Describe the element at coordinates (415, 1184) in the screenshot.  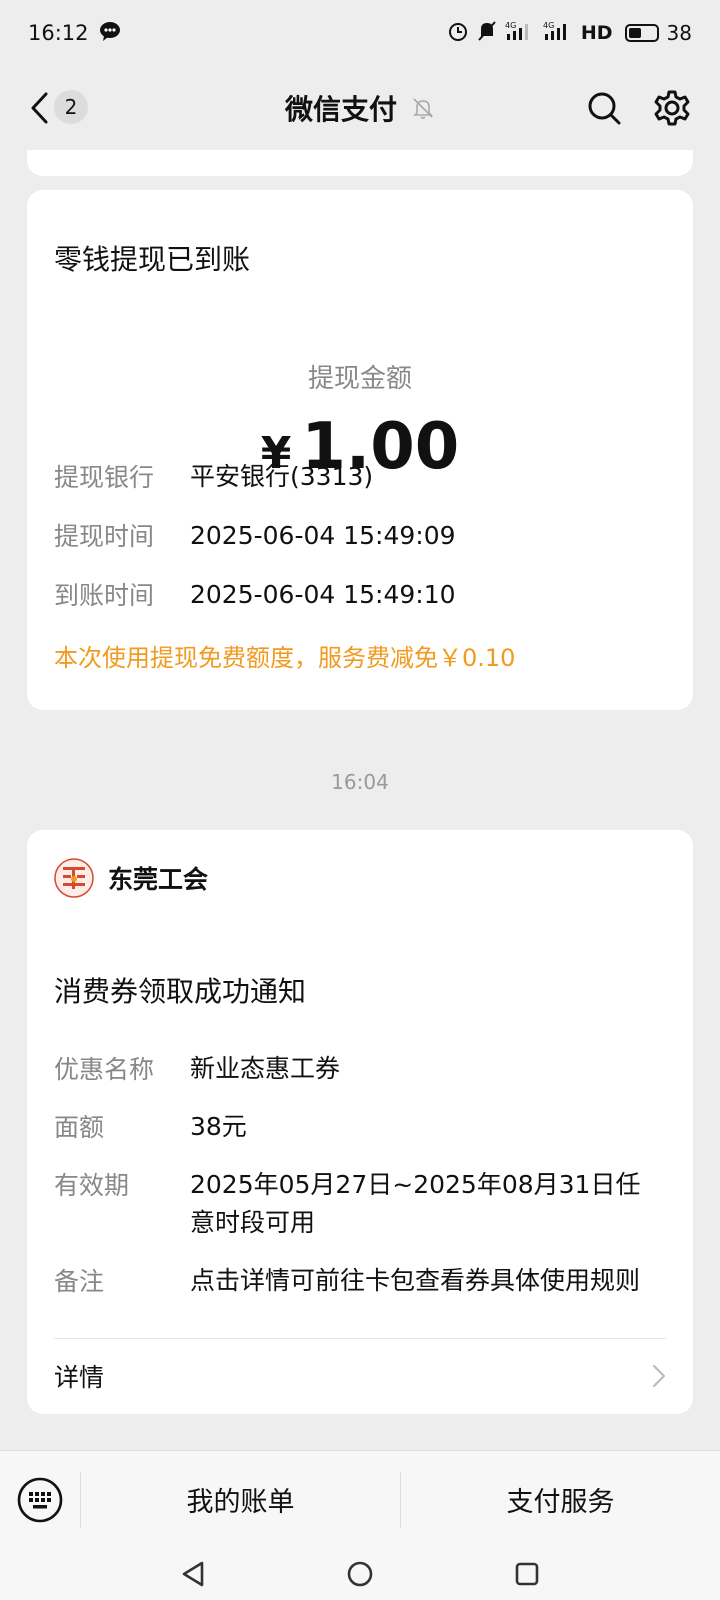
I see `validity-line-1: 2025年05月27日~2025年08月31日任` at that location.